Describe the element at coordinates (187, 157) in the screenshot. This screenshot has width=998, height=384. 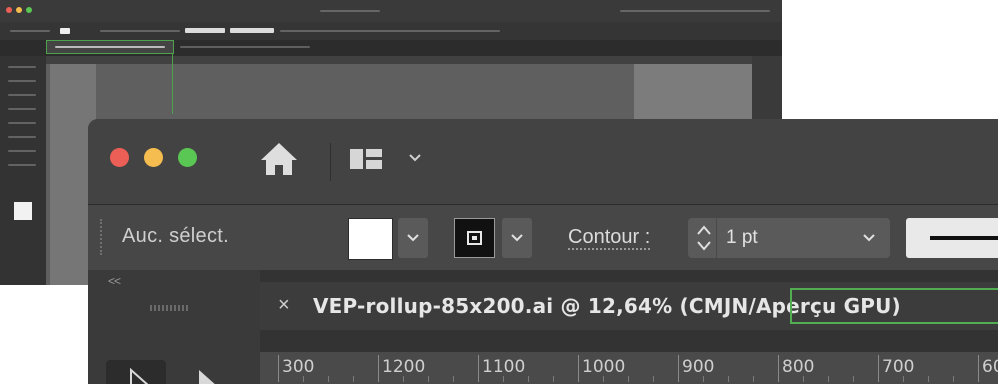
I see `zoom-window-button` at that location.